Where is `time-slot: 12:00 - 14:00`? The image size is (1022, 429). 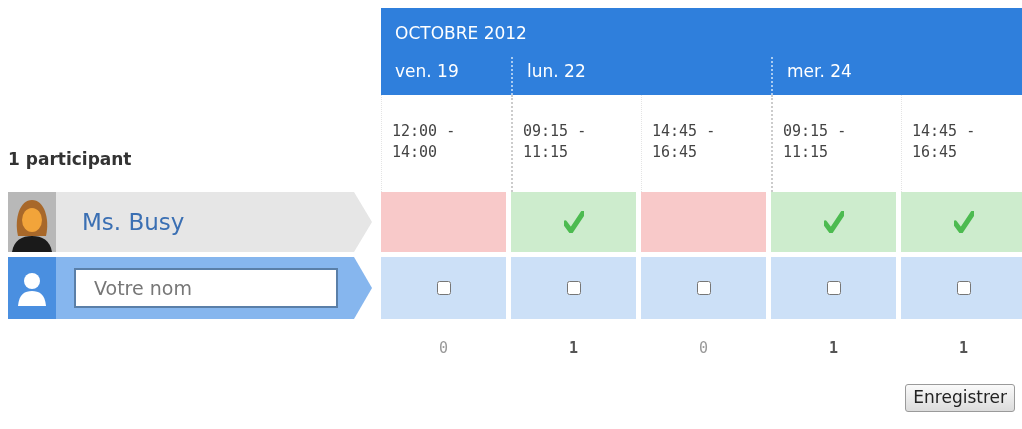 time-slot: 12:00 - 14:00 is located at coordinates (427, 142).